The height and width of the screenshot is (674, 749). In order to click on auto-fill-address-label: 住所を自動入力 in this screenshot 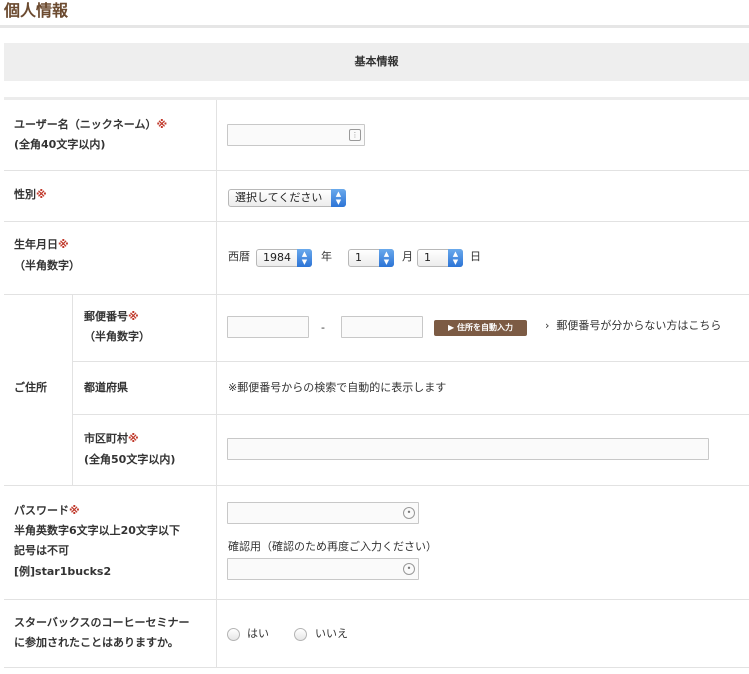, I will do `click(484, 327)`.